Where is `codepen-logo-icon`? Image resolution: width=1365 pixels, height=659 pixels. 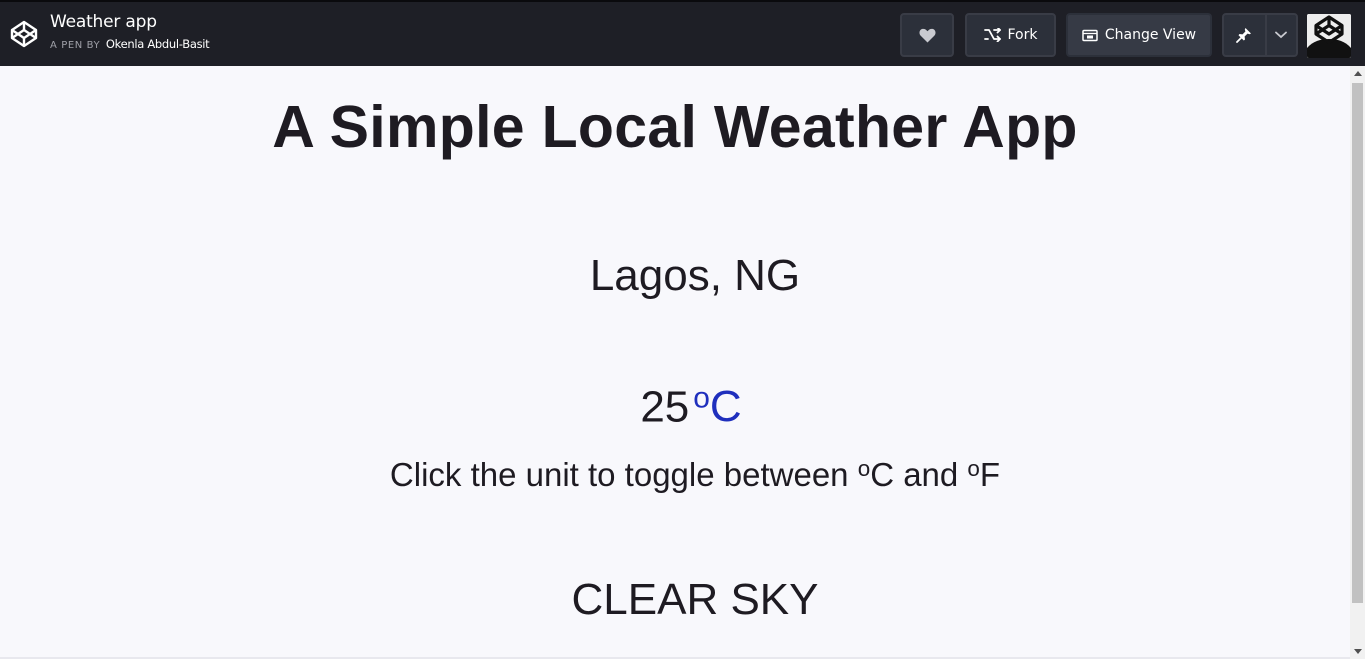
codepen-logo-icon is located at coordinates (24, 34).